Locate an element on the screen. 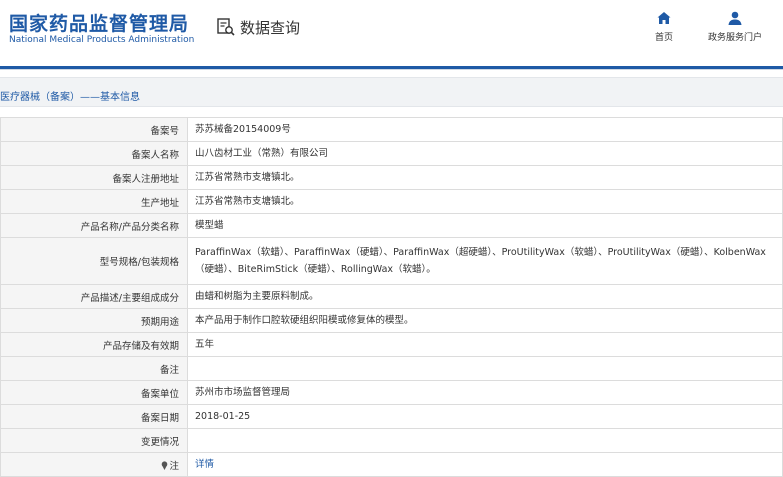 The height and width of the screenshot is (477, 783). table-row: 预期用途 本产品用于制作口腔软硬组织阳模或修复体的模型。 is located at coordinates (391, 320).